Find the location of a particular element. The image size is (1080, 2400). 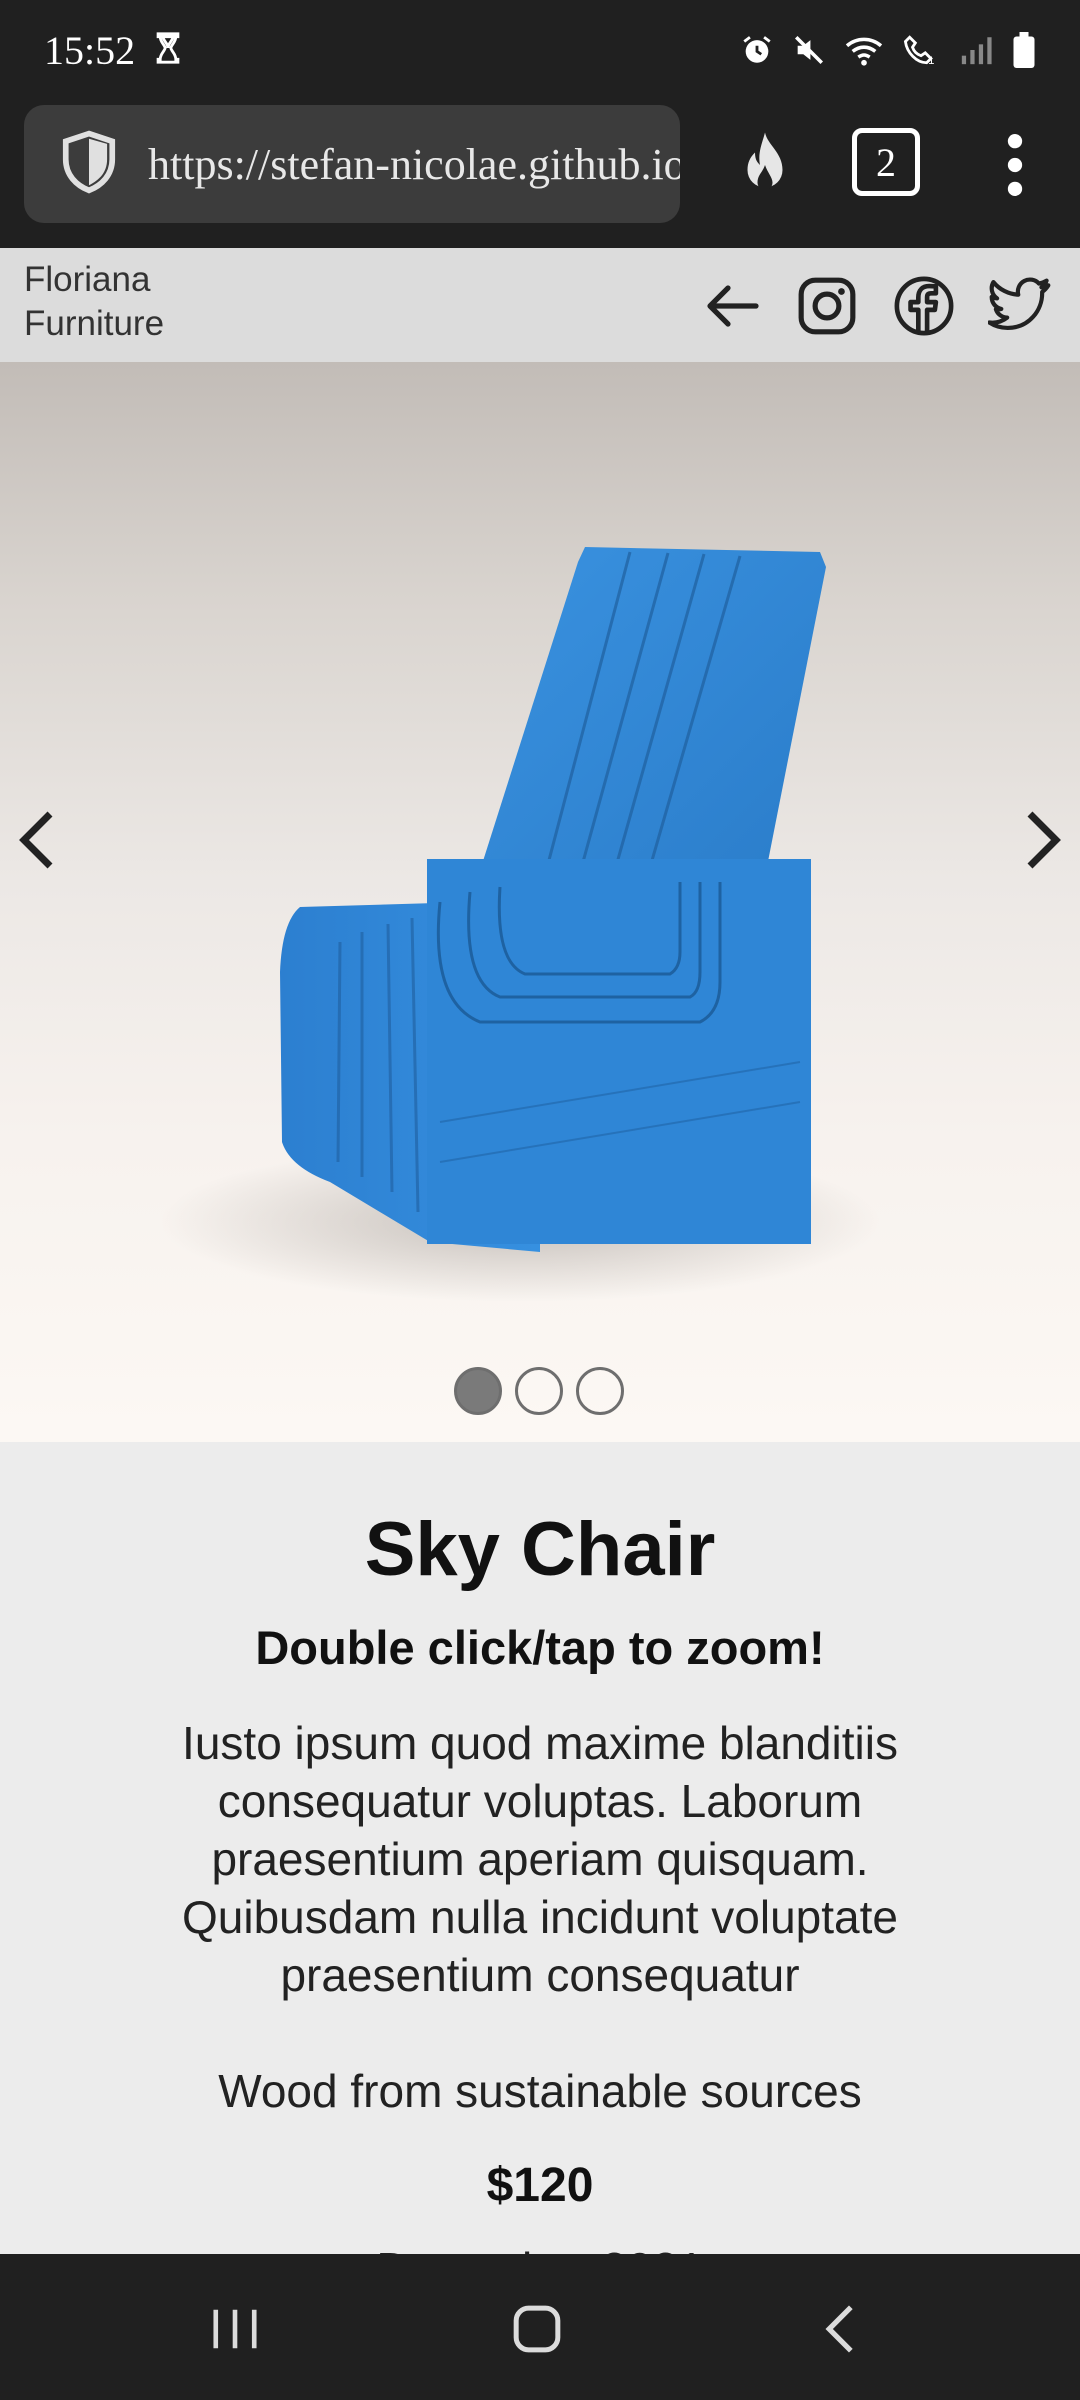

product-title: Sky Chair is located at coordinates (540, 1549).